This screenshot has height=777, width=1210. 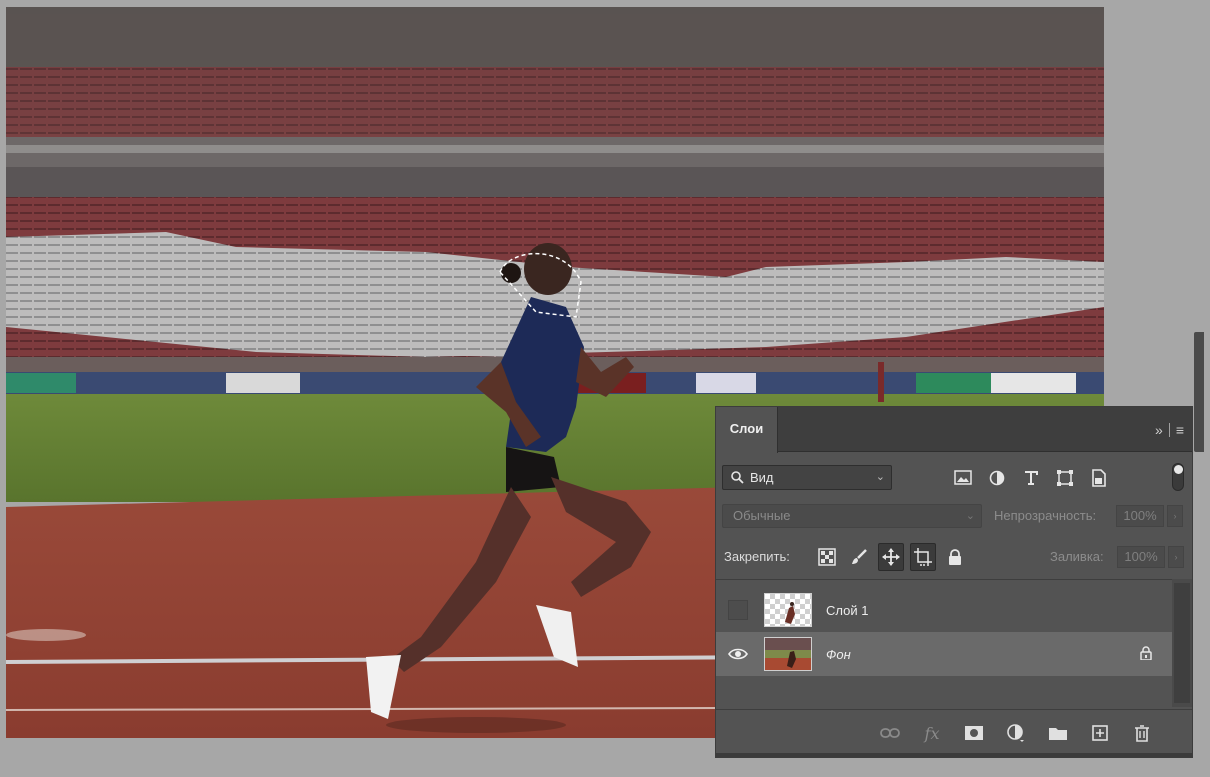 What do you see at coordinates (1140, 516) in the screenshot?
I see `opacity-input: 100%` at bounding box center [1140, 516].